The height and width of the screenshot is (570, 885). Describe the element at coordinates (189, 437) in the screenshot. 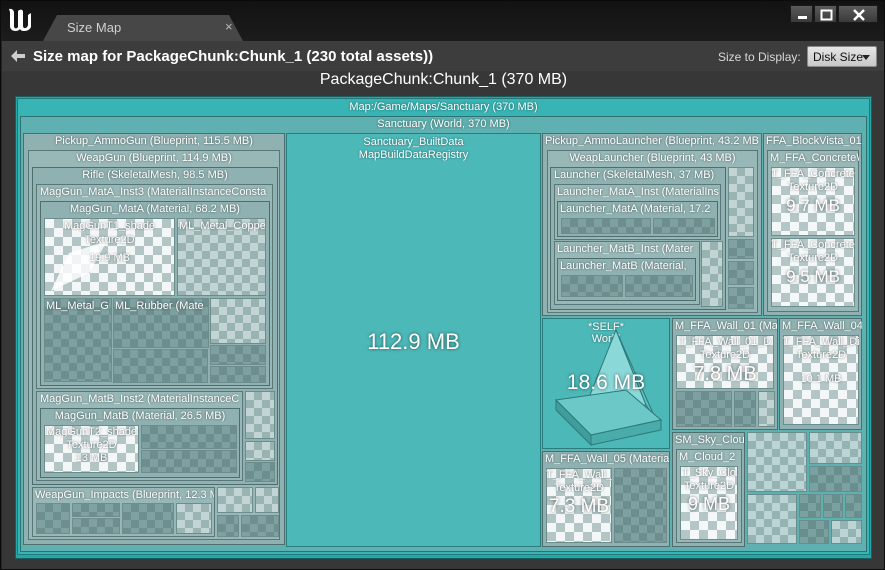

I see `treemap-node-small-e` at that location.